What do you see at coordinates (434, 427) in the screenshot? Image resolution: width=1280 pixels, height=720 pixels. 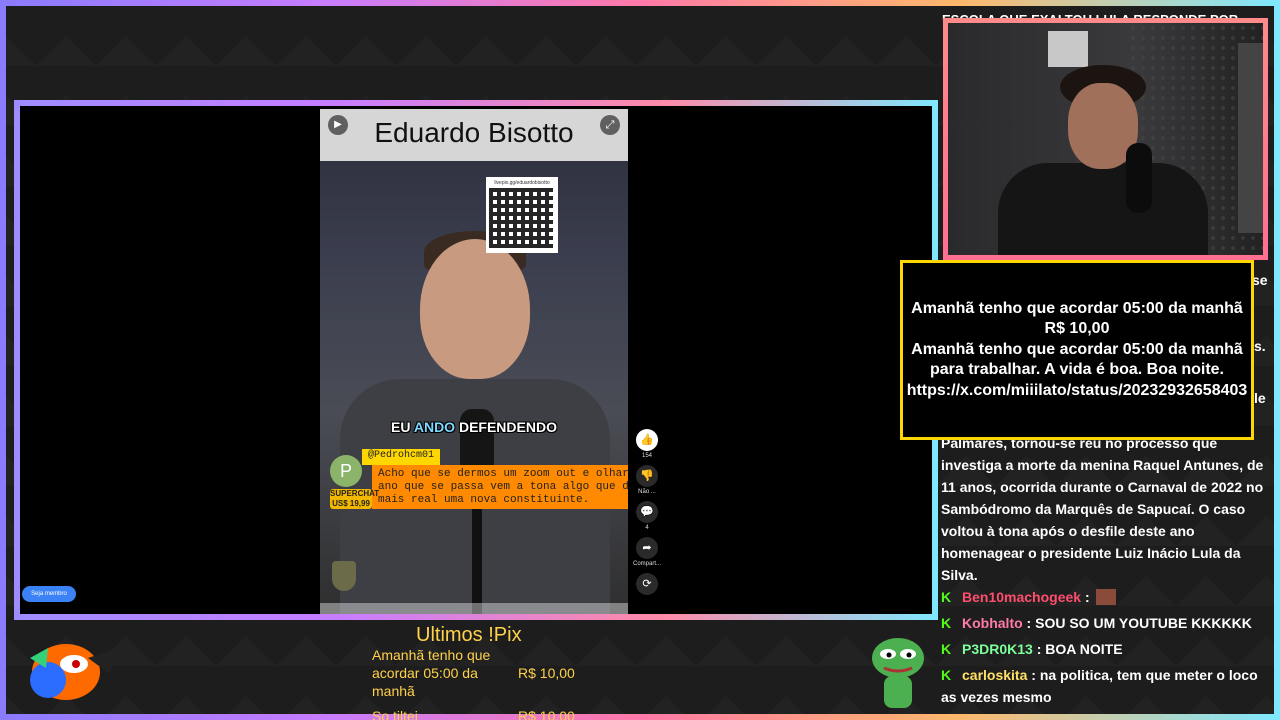 I see `caption-word-highlight: ANDO` at bounding box center [434, 427].